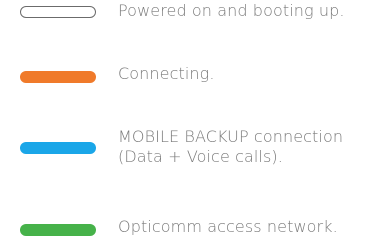  I want to click on status-light-orange-indicator, so click(58, 77).